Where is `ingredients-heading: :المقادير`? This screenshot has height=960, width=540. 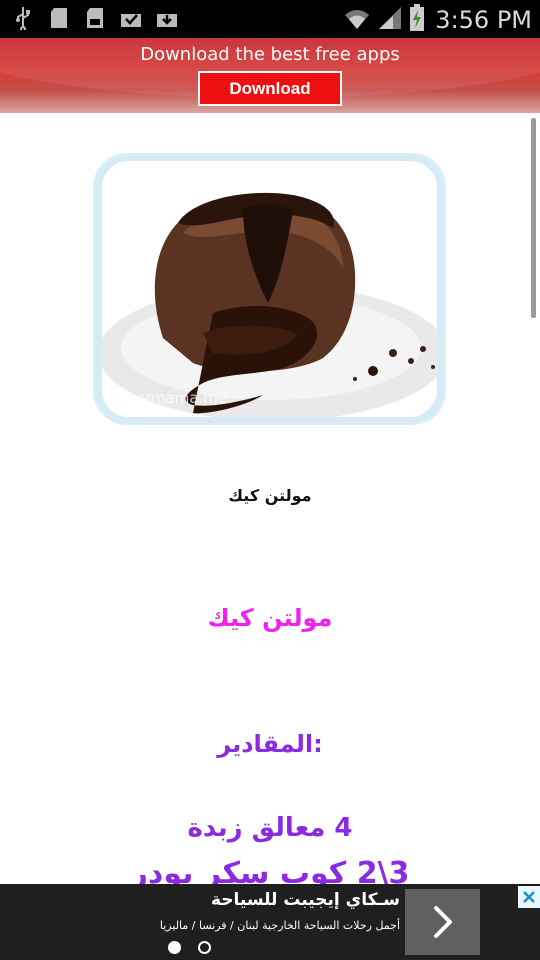 ingredients-heading: :المقادير is located at coordinates (270, 744).